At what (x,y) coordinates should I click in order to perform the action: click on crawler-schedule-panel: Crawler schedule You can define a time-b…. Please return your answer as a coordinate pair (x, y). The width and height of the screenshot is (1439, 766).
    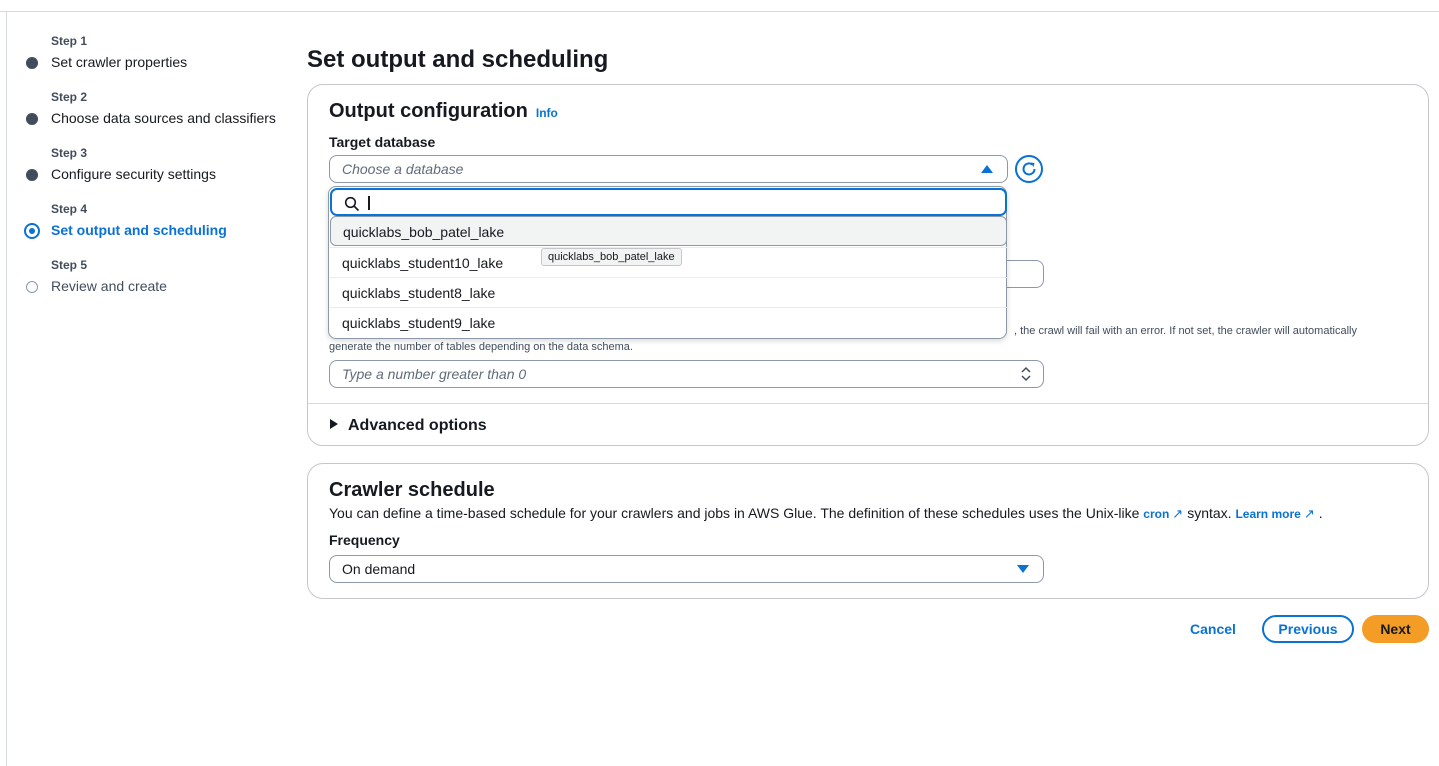
    Looking at the image, I should click on (868, 531).